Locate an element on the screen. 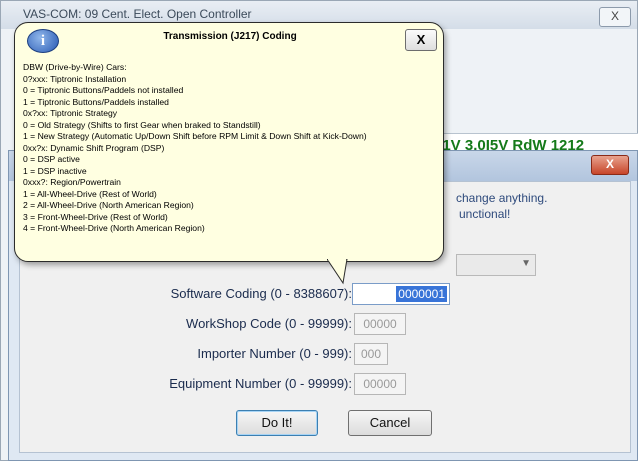 The width and height of the screenshot is (638, 461). software-coding-input: 0000001 is located at coordinates (401, 294).